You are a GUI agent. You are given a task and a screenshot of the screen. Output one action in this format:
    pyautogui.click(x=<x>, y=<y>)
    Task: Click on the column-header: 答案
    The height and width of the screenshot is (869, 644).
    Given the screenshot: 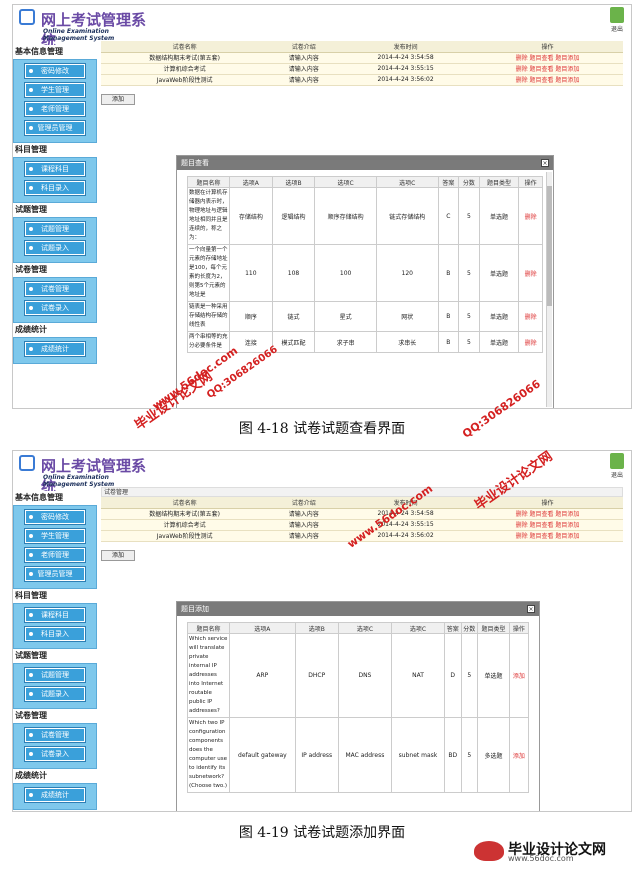 What is the action you would take?
    pyautogui.click(x=452, y=628)
    